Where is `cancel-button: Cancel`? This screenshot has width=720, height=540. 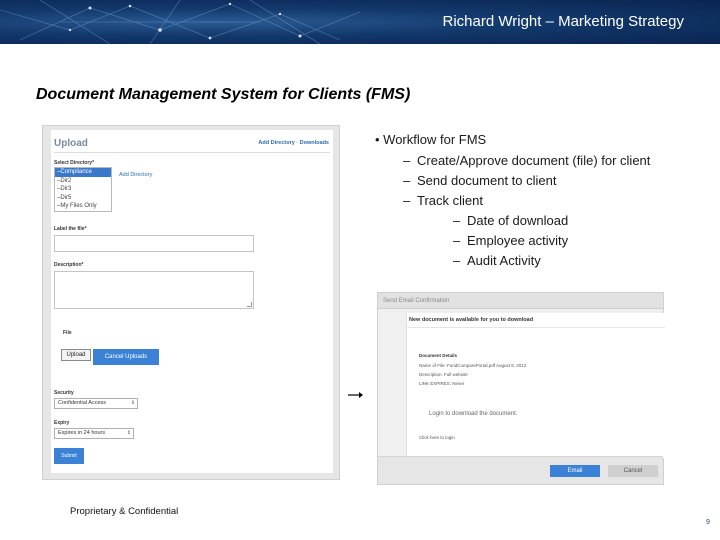
cancel-button: Cancel is located at coordinates (633, 471).